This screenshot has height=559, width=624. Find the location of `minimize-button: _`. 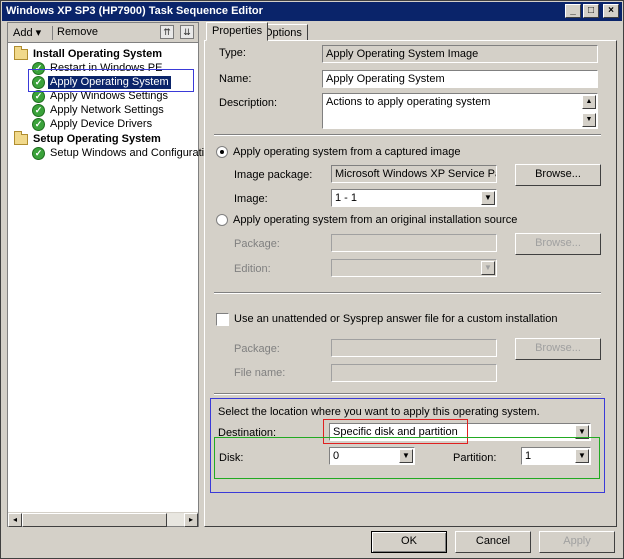

minimize-button: _ is located at coordinates (573, 11).